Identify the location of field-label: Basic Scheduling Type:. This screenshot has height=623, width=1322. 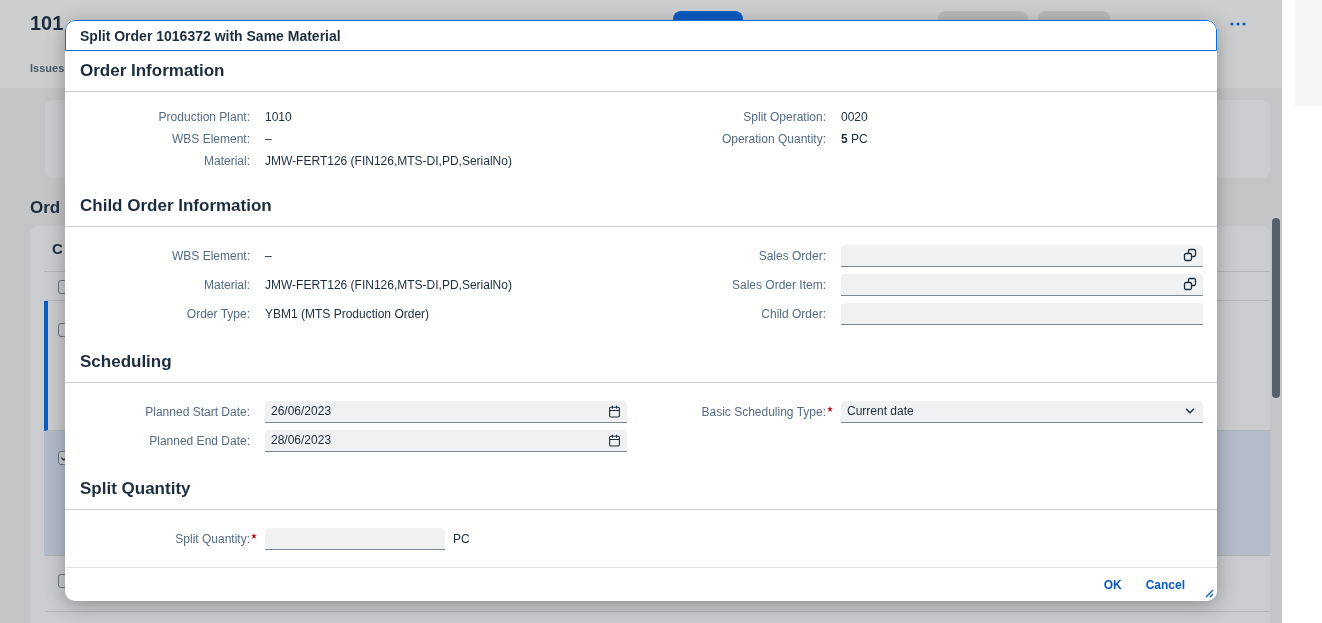
(763, 411).